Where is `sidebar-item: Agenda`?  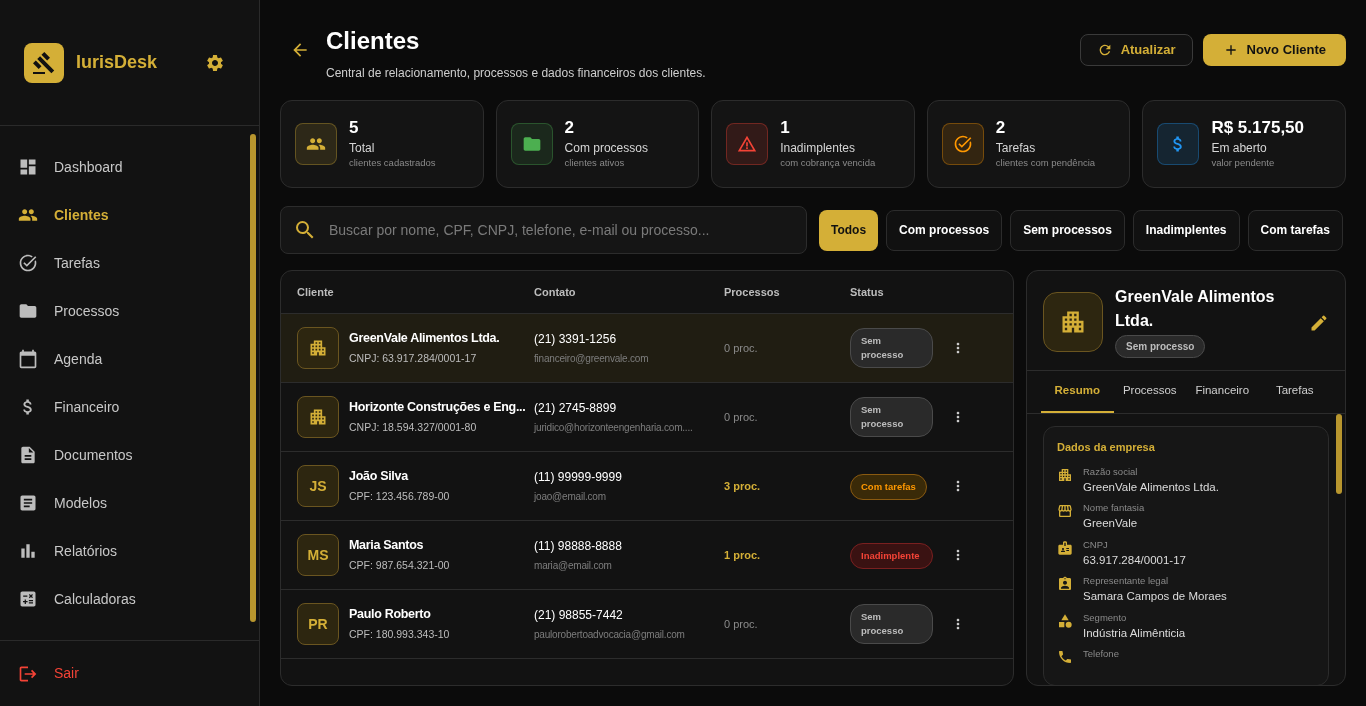
sidebar-item: Agenda is located at coordinates (129, 359).